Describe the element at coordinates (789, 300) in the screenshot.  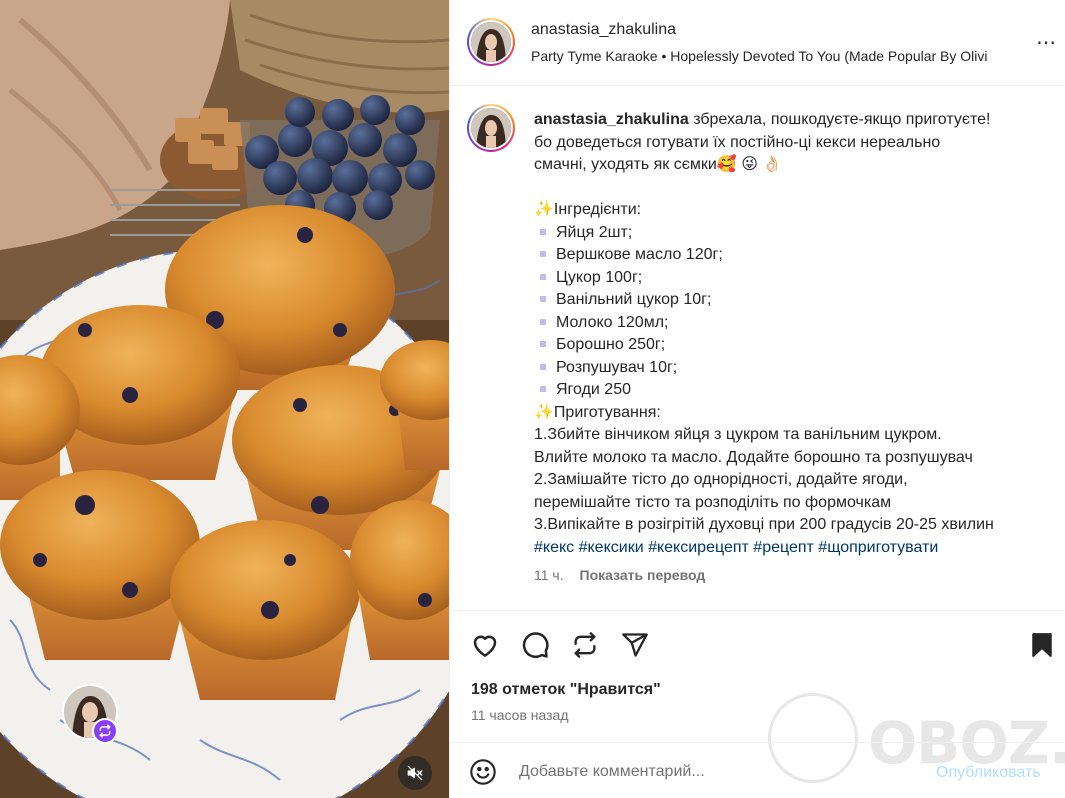
I see `ingredient-item: Ванільний цукор 10г;` at that location.